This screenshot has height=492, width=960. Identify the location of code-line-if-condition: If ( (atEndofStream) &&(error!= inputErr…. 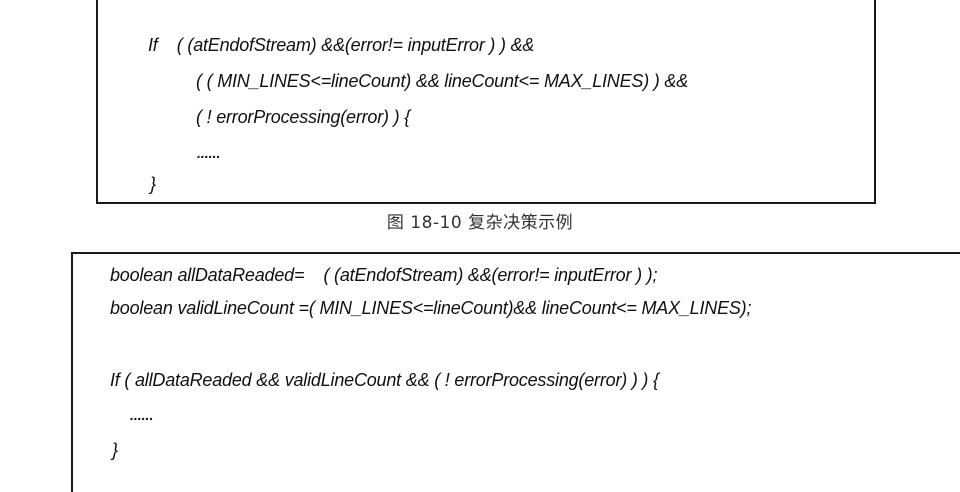
(341, 45).